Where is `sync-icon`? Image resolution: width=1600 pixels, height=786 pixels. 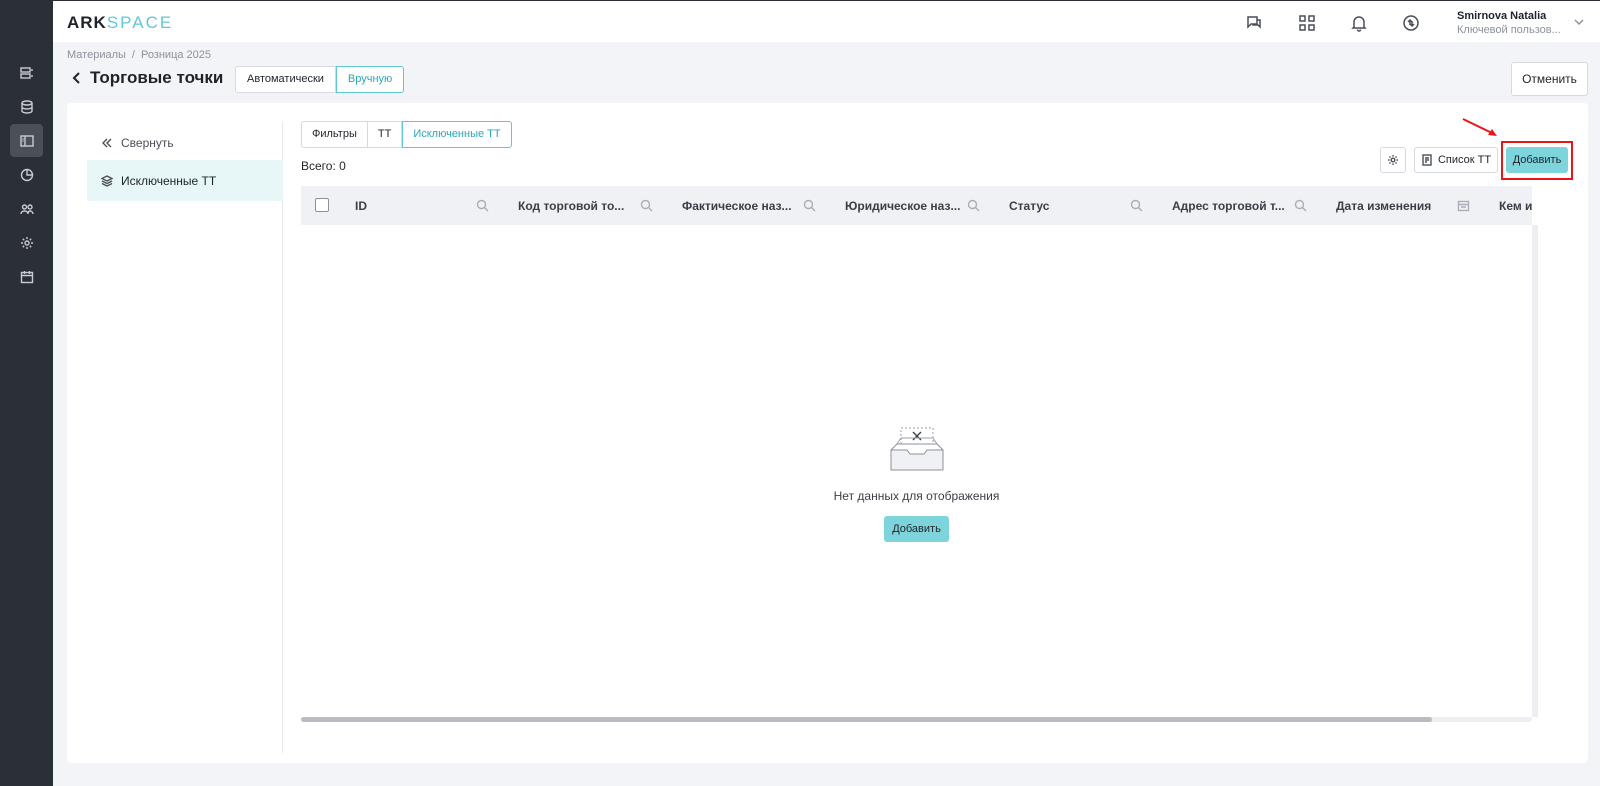
sync-icon is located at coordinates (1411, 23).